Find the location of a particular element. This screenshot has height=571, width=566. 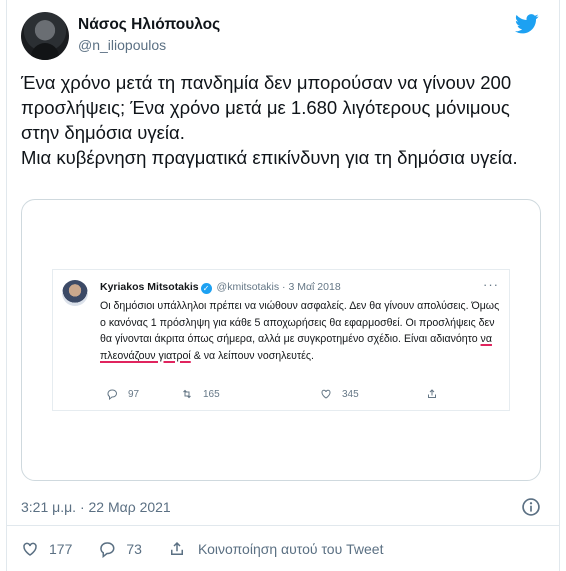

quoted-actions: 97 165 345 is located at coordinates (302, 395).